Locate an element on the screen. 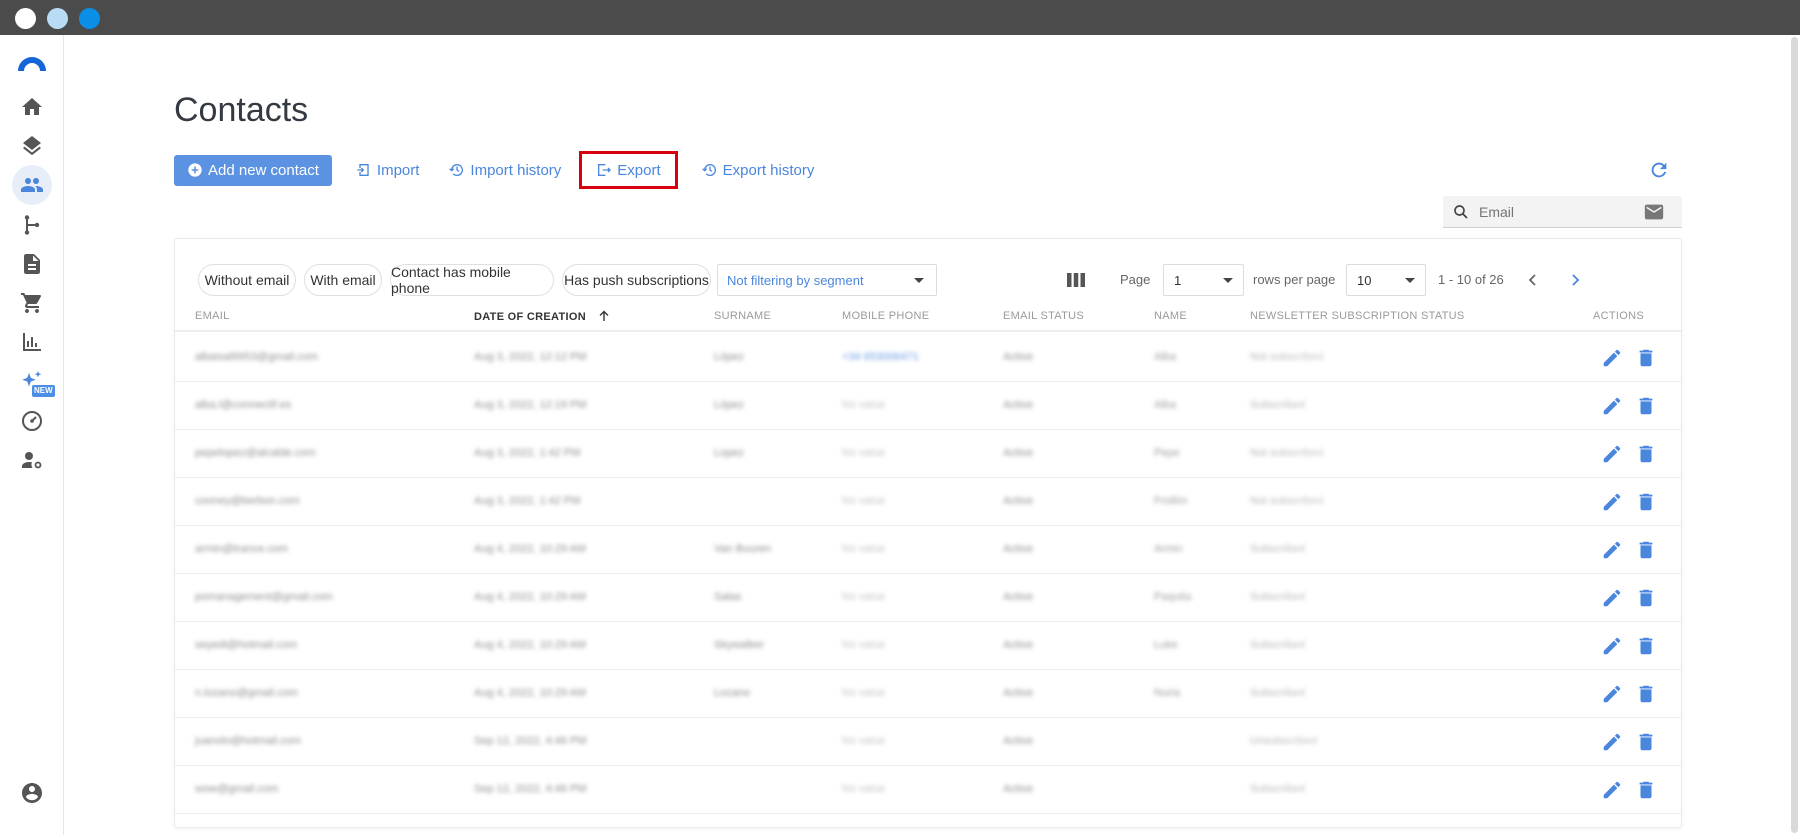 This screenshot has height=835, width=1800. column-header-surname: SURNAME is located at coordinates (742, 316).